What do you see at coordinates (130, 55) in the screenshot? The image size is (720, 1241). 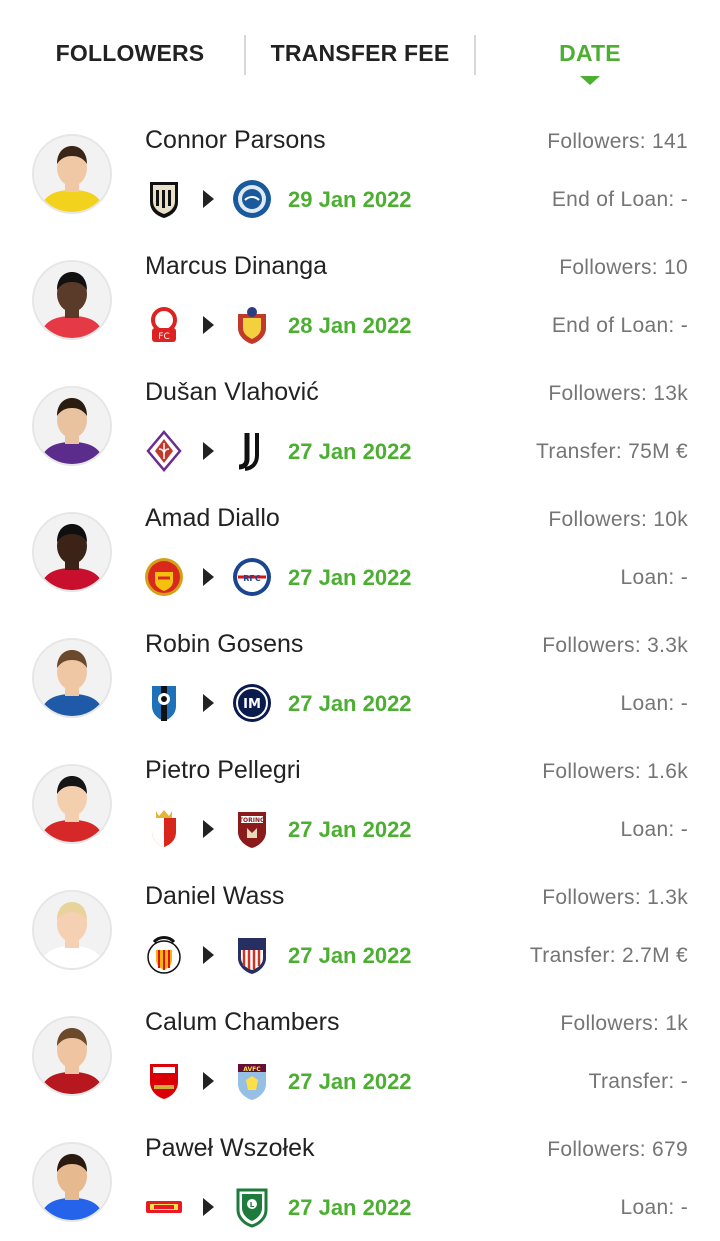 I see `tab-followers: FOLLOWERS` at bounding box center [130, 55].